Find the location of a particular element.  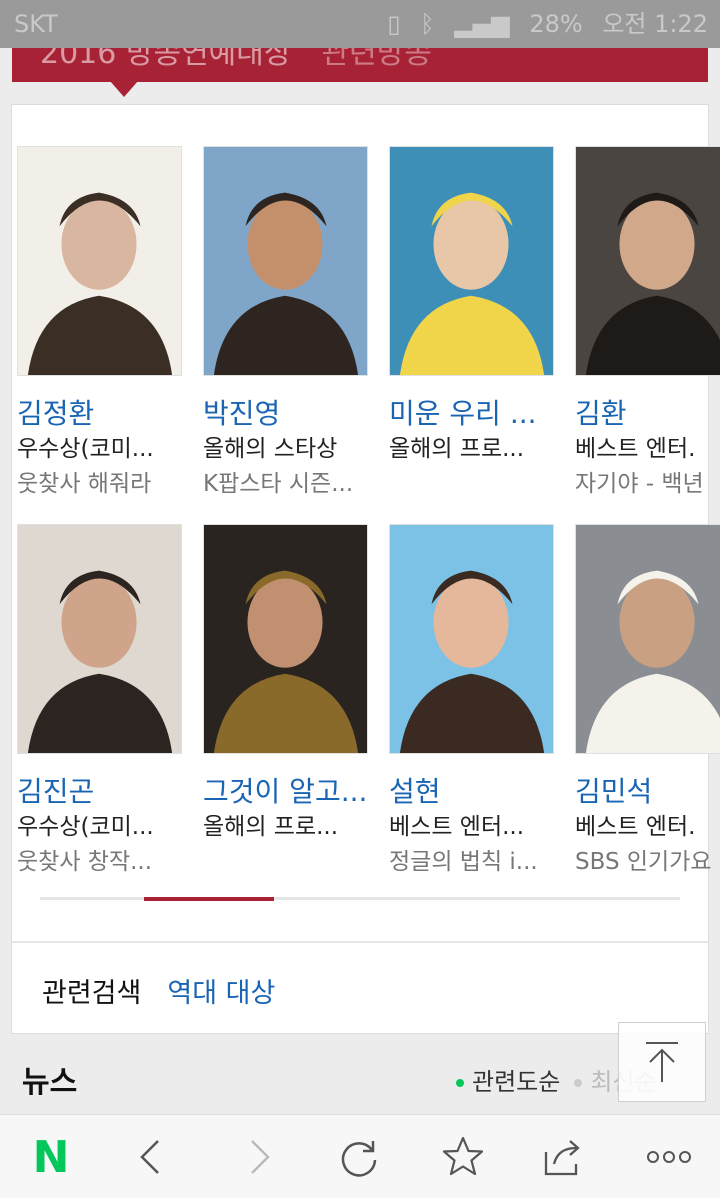

result-name-link: 김정환 is located at coordinates (102, 414).